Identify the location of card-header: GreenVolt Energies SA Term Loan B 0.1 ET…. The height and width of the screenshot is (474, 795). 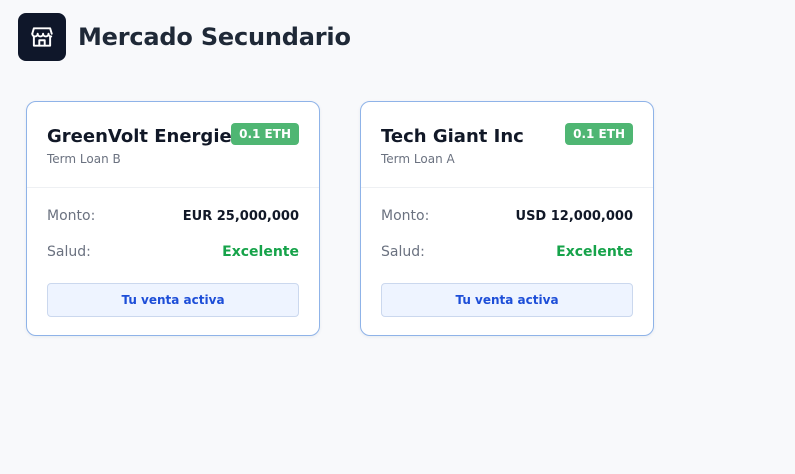
(173, 145).